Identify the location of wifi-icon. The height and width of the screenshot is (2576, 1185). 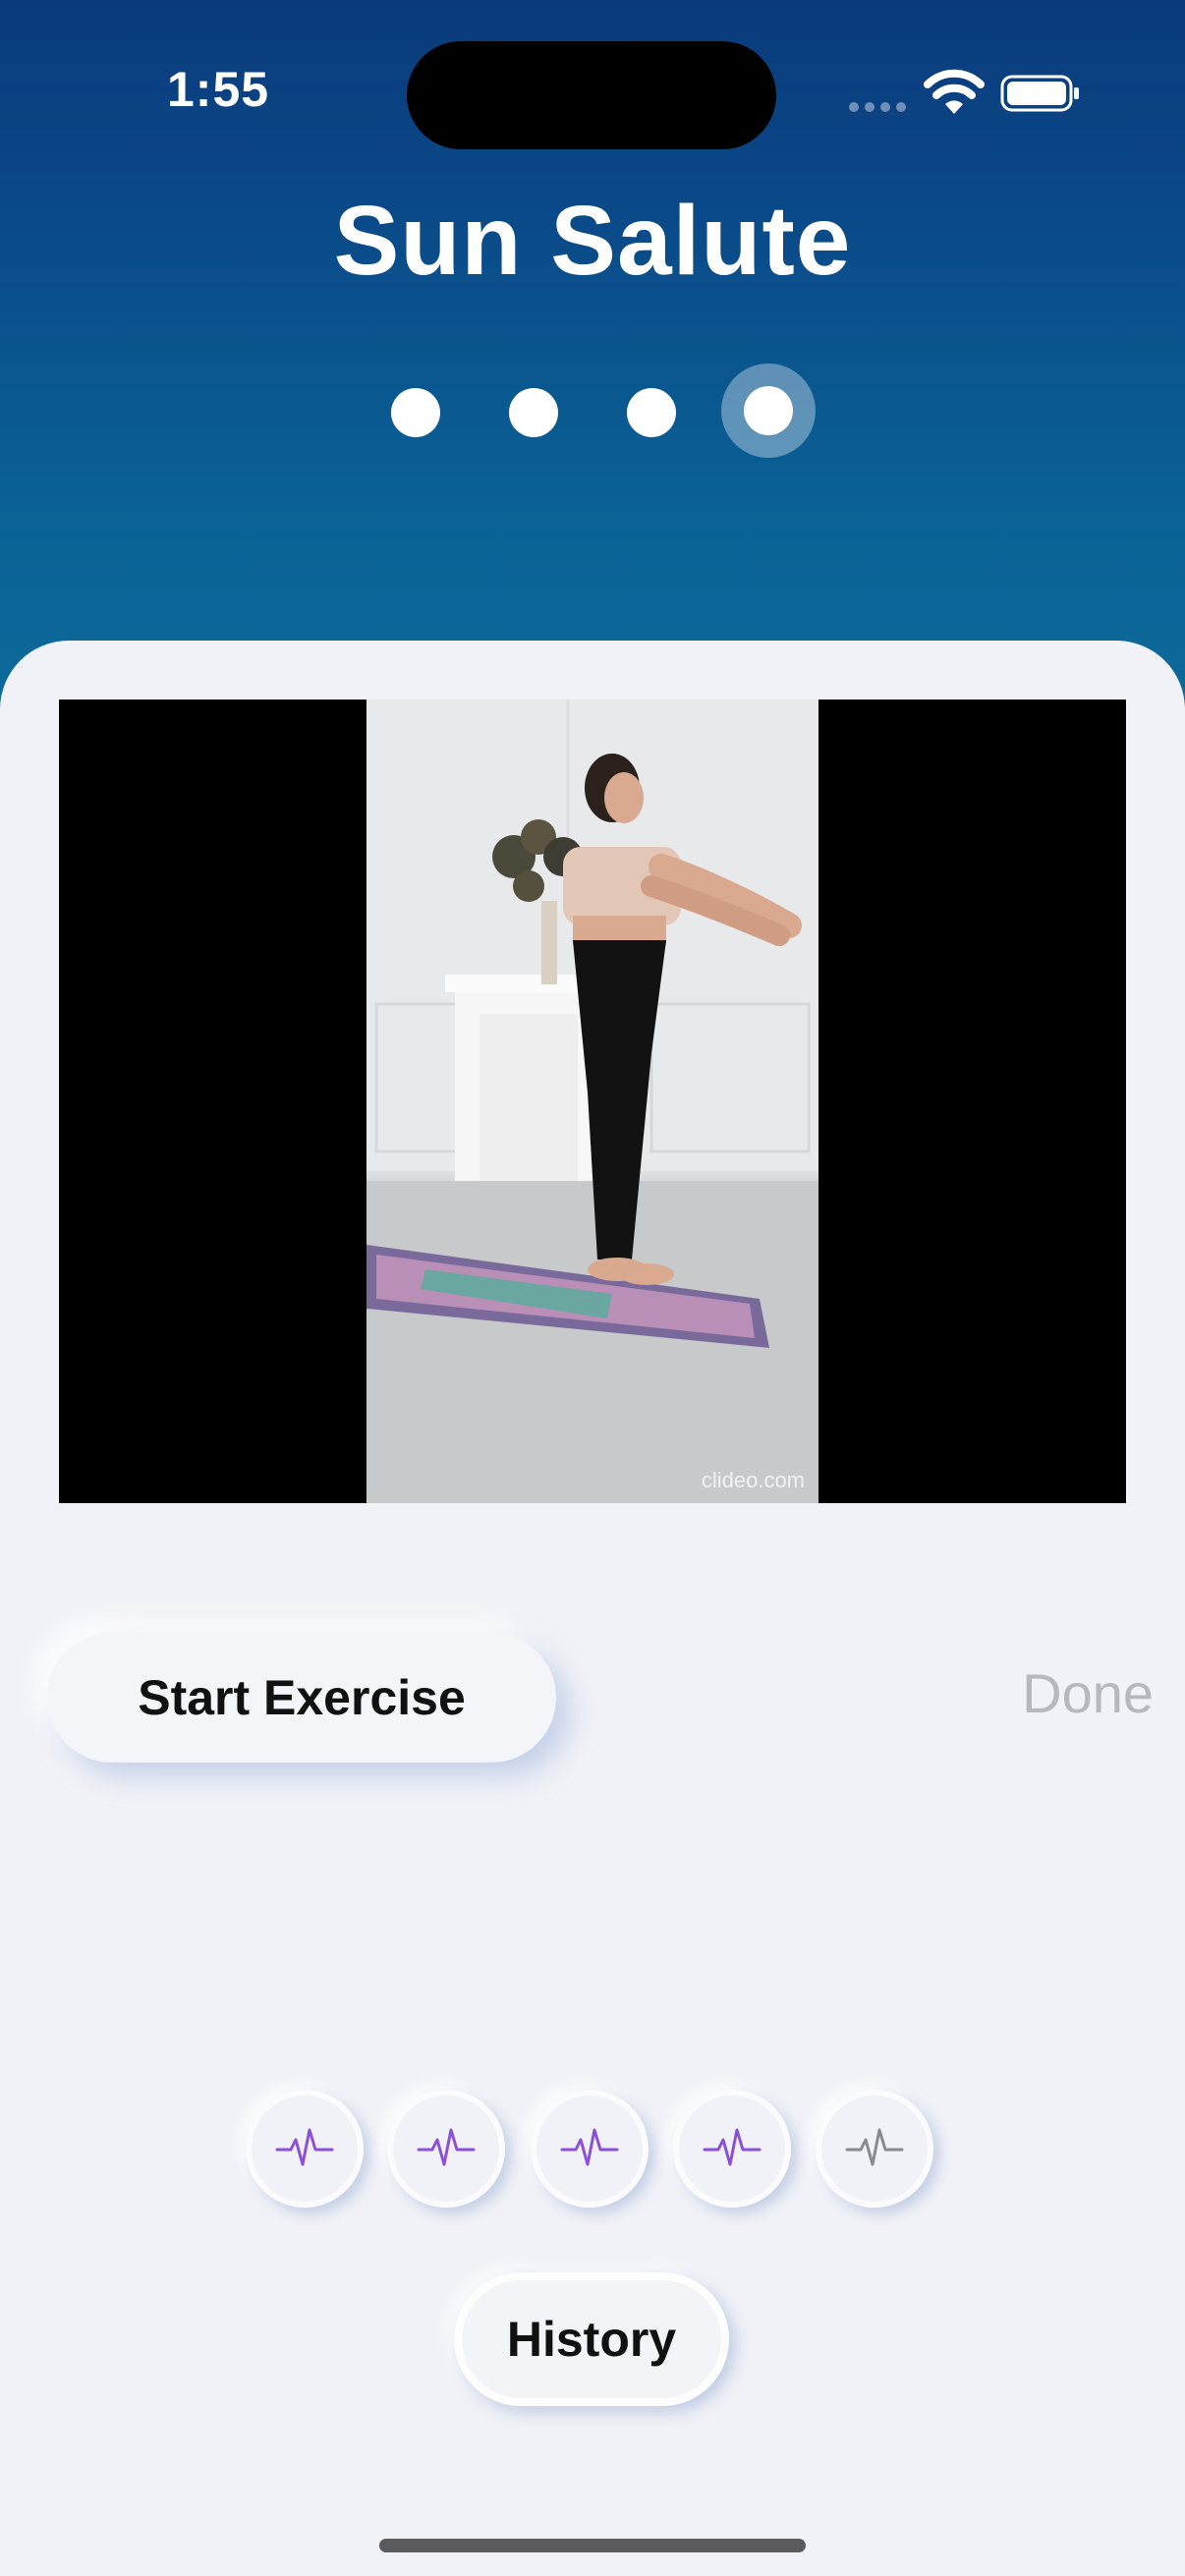
(955, 91).